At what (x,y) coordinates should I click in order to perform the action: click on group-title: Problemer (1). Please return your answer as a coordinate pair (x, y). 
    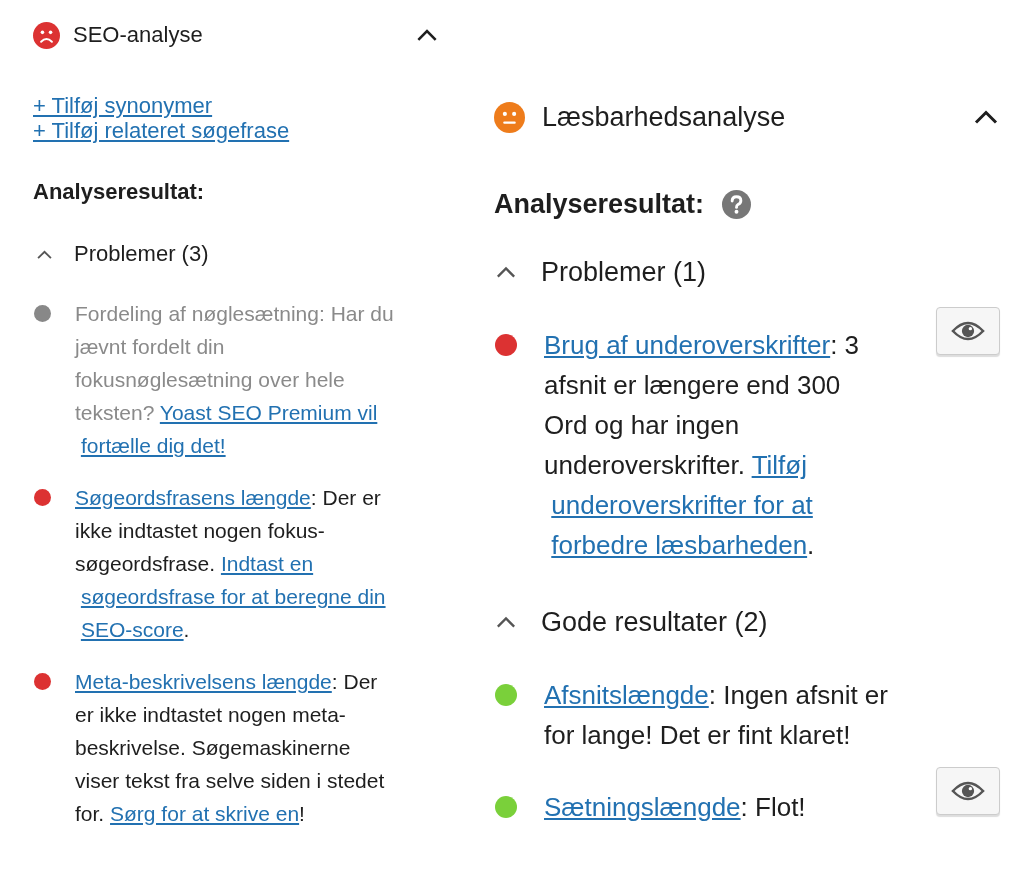
    Looking at the image, I should click on (624, 272).